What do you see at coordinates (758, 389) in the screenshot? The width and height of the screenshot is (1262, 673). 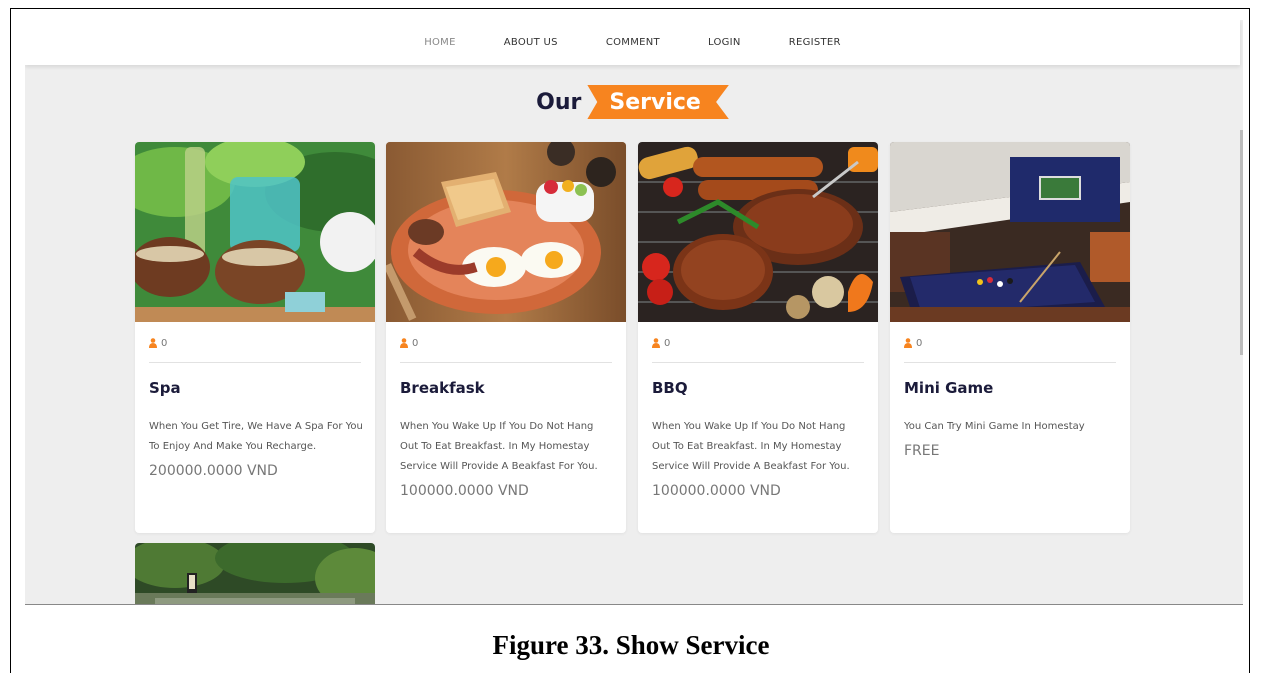 I see `card-title: BBQ` at bounding box center [758, 389].